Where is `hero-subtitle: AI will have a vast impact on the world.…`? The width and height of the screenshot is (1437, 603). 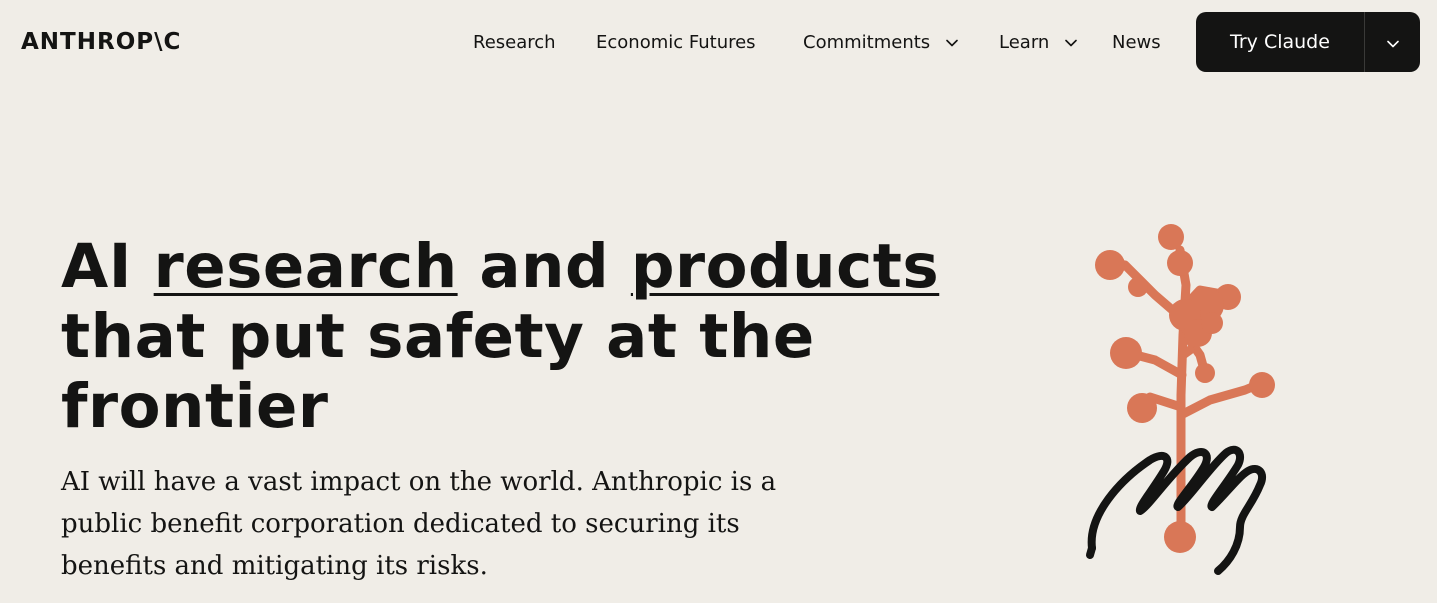 hero-subtitle: AI will have a vast impact on the world.… is located at coordinates (419, 524).